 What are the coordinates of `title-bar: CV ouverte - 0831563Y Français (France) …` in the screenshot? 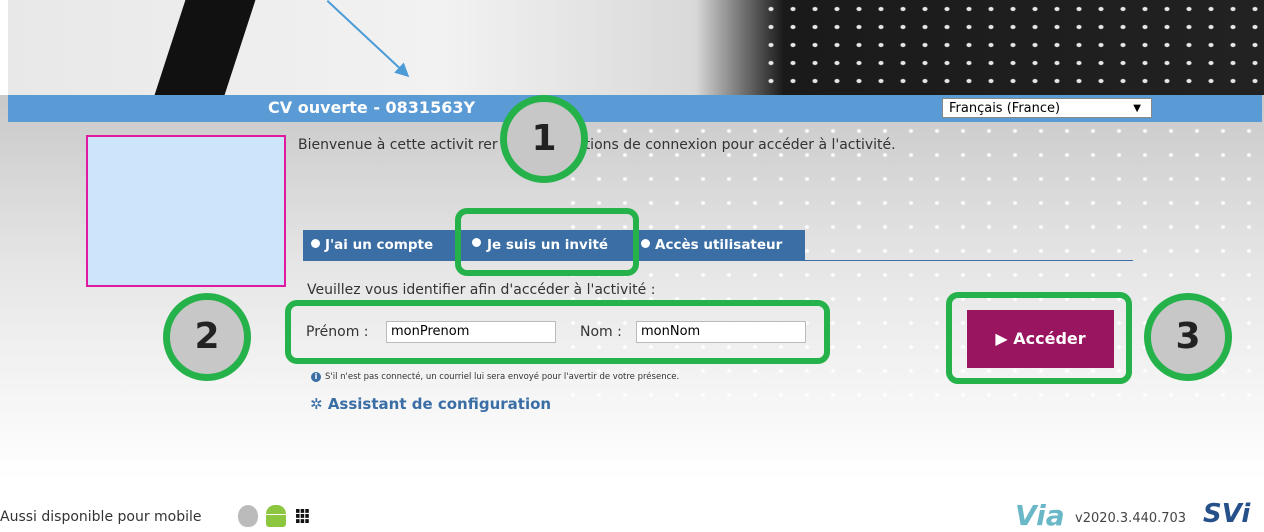 It's located at (635, 108).